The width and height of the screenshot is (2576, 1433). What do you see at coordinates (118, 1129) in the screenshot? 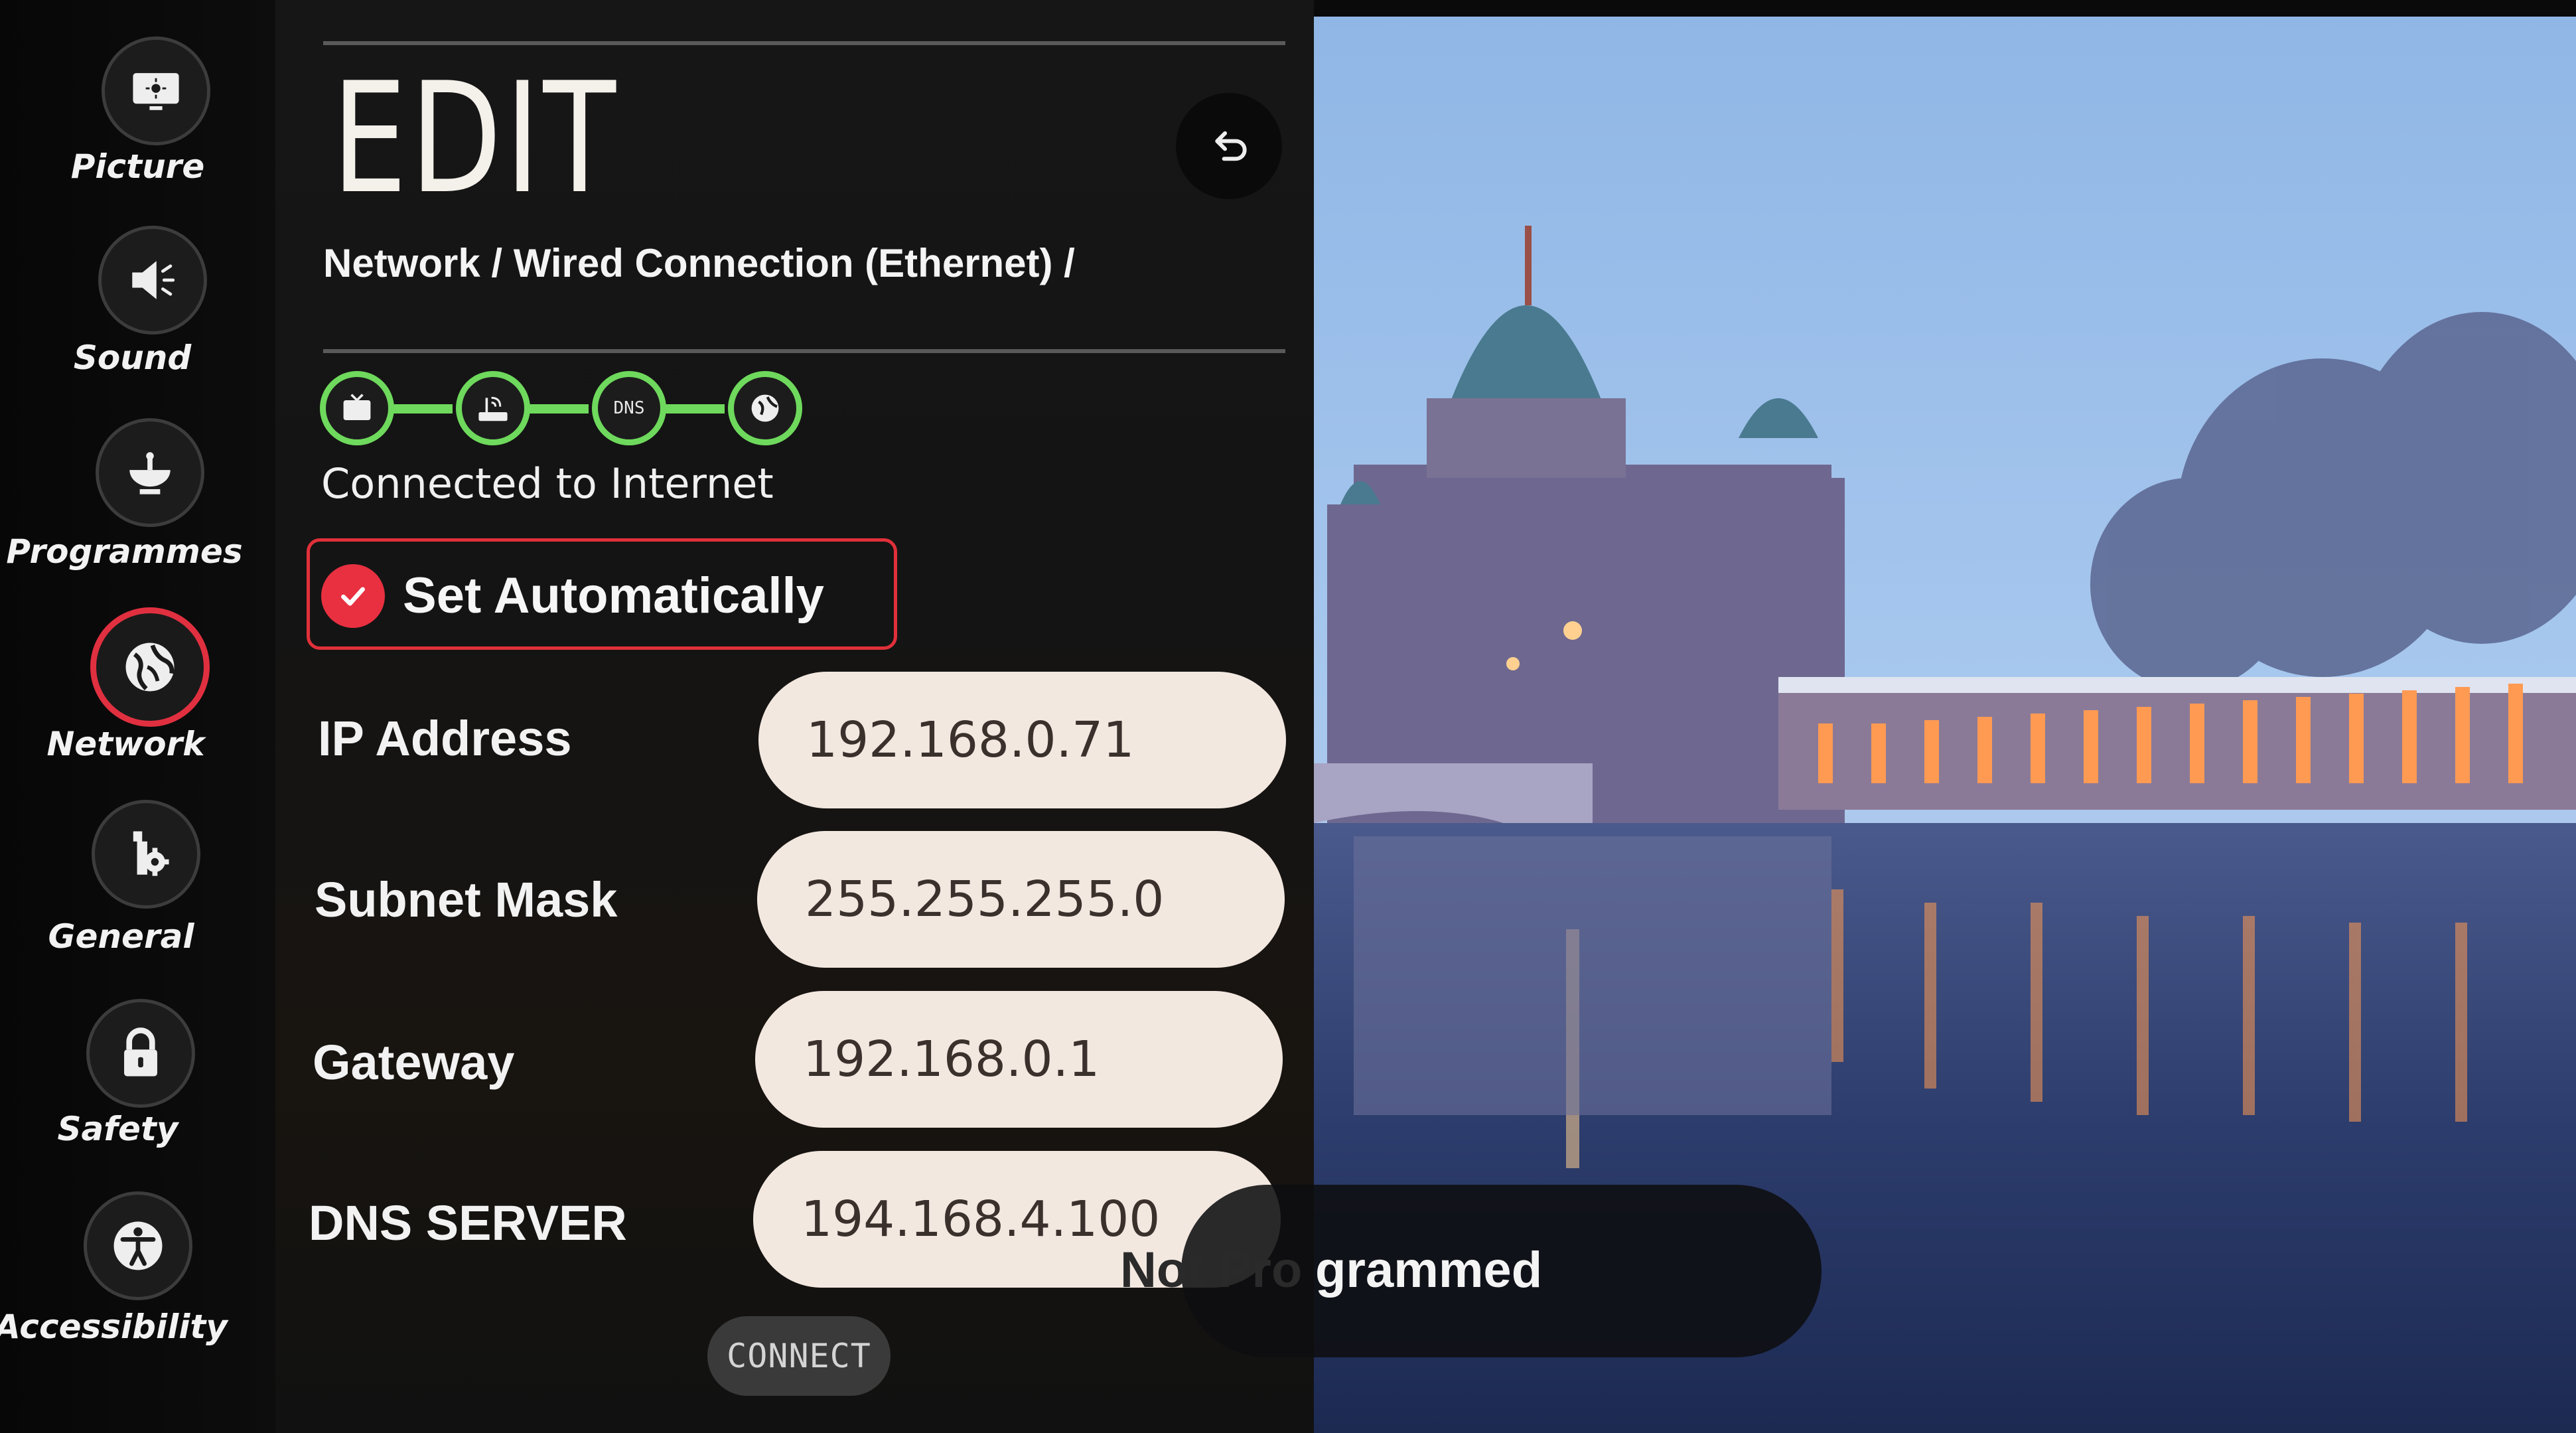
I see `sidebar-item-label: Safety` at bounding box center [118, 1129].